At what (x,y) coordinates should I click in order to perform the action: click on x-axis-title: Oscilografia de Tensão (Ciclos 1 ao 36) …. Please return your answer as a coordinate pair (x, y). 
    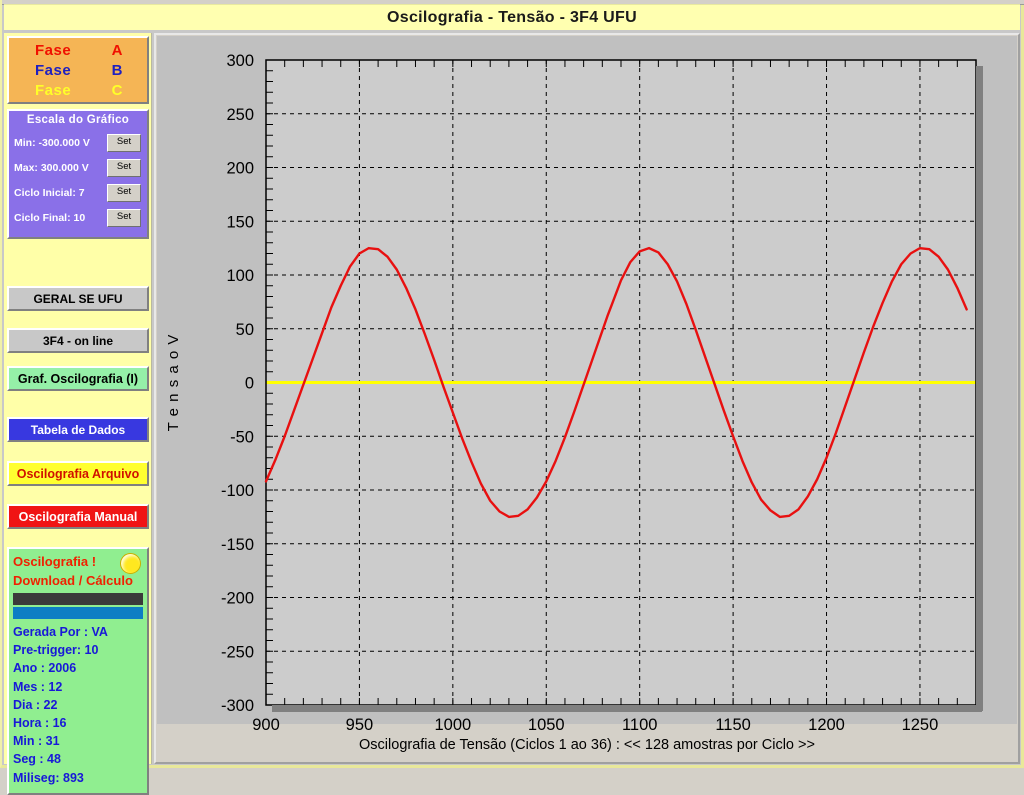
    Looking at the image, I should click on (587, 745).